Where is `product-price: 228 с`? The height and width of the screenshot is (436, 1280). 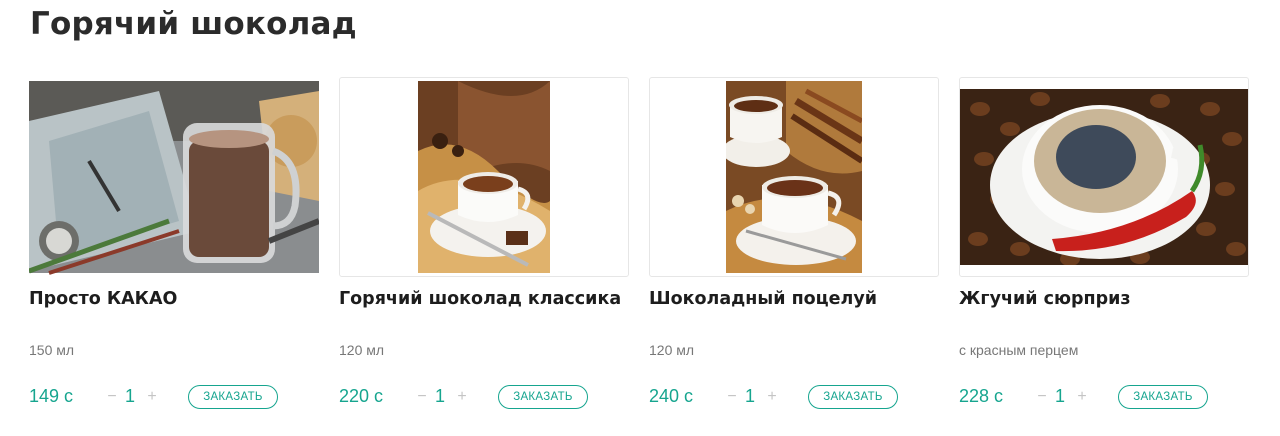 product-price: 228 с is located at coordinates (981, 396).